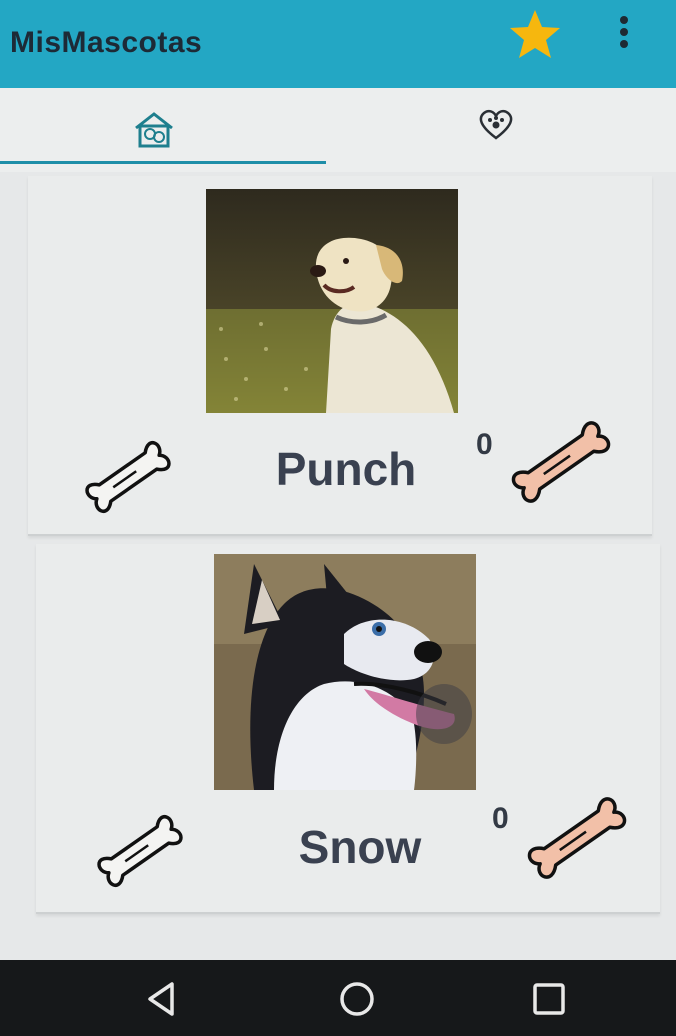  What do you see at coordinates (360, 847) in the screenshot?
I see `pet-name: Snow` at bounding box center [360, 847].